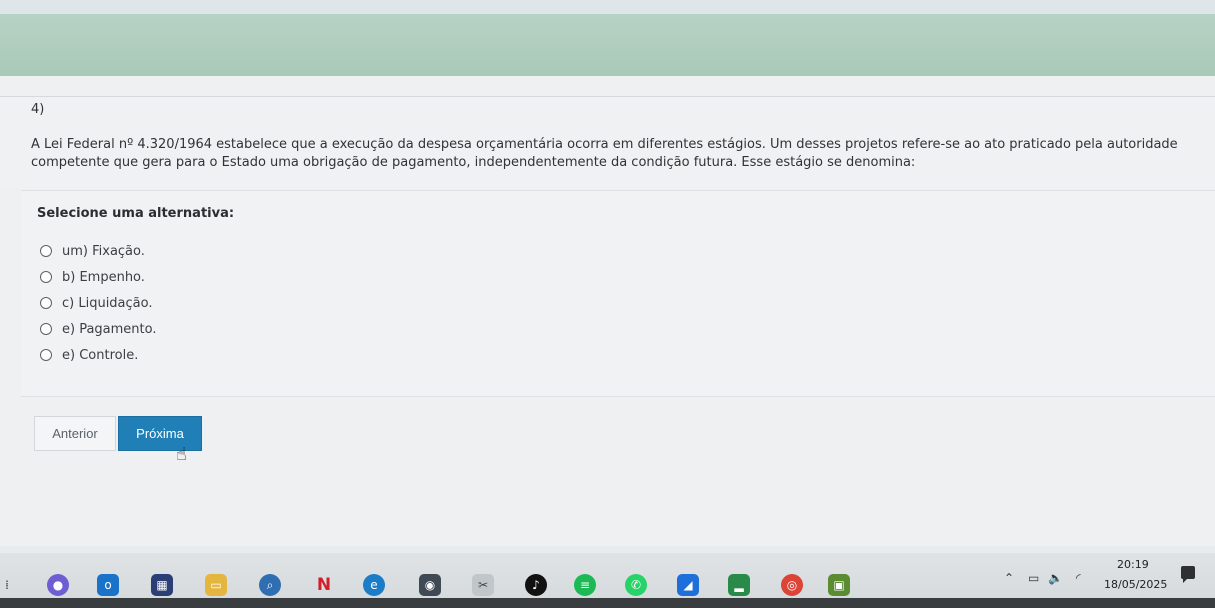 The height and width of the screenshot is (608, 1215). Describe the element at coordinates (792, 585) in the screenshot. I see `chrome-icon: ◎` at that location.